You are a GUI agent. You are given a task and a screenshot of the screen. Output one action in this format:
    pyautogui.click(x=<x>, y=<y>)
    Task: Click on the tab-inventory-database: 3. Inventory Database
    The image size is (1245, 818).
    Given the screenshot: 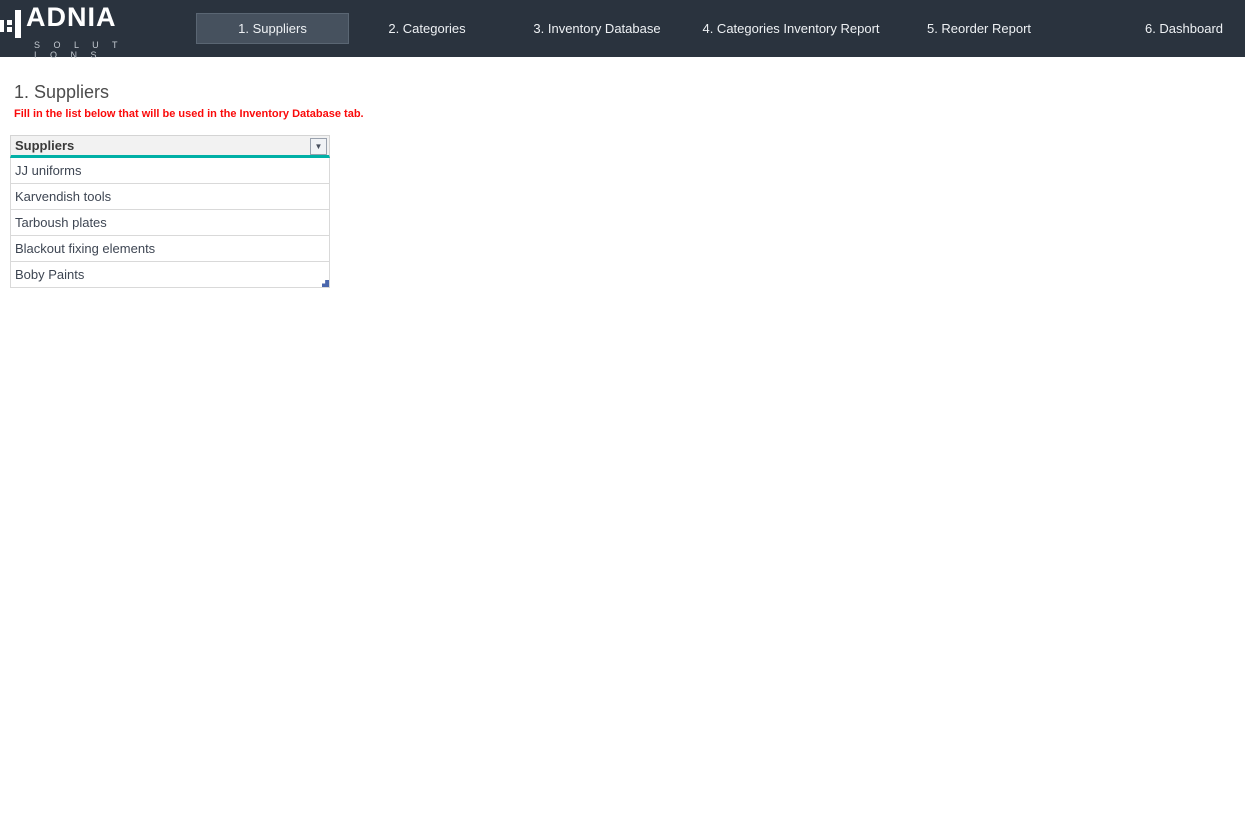 What is the action you would take?
    pyautogui.click(x=596, y=28)
    